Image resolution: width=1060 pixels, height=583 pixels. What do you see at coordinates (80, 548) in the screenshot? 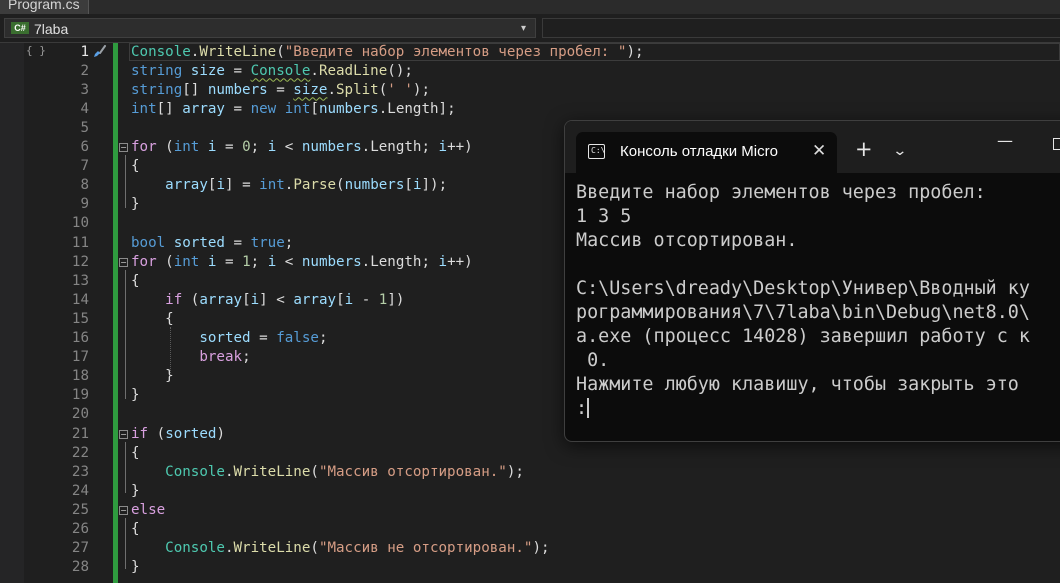
I see `line-number: 27` at bounding box center [80, 548].